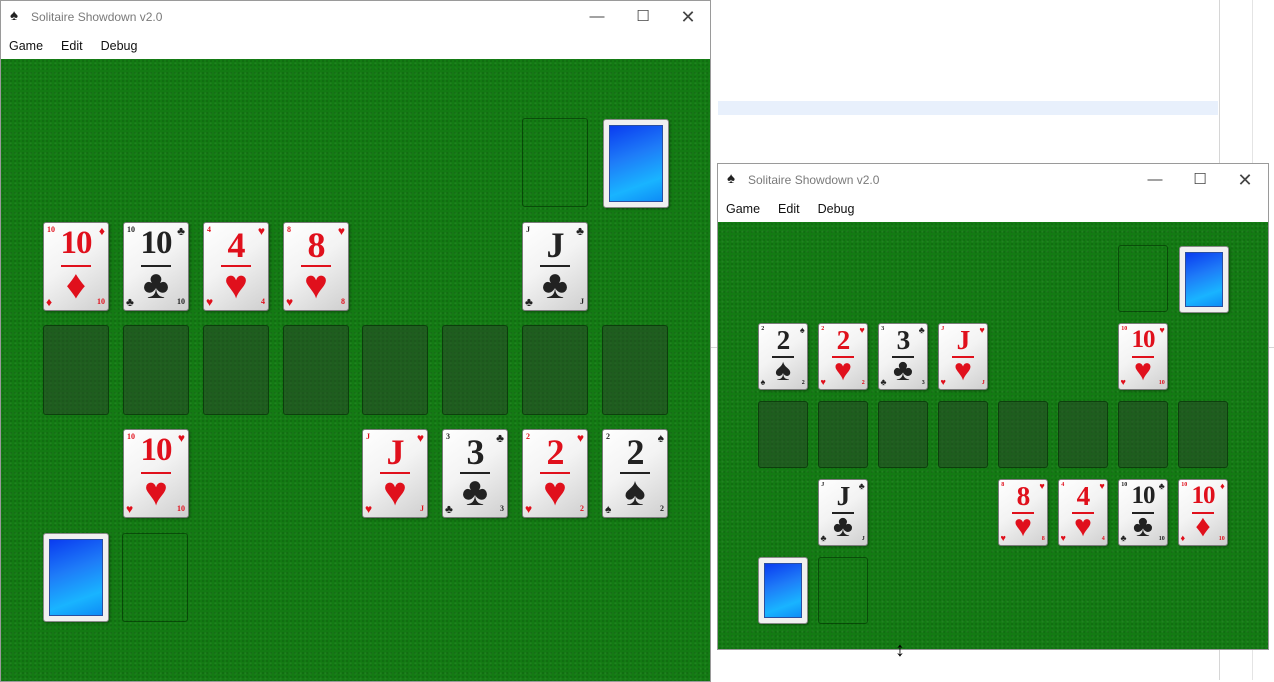 The height and width of the screenshot is (682, 1274). I want to click on resize-vertical-cursor-icon: ↕, so click(900, 650).